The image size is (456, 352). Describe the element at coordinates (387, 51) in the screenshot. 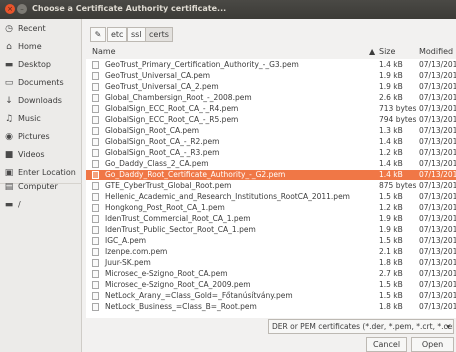

I see `column-header-size: Size` at that location.